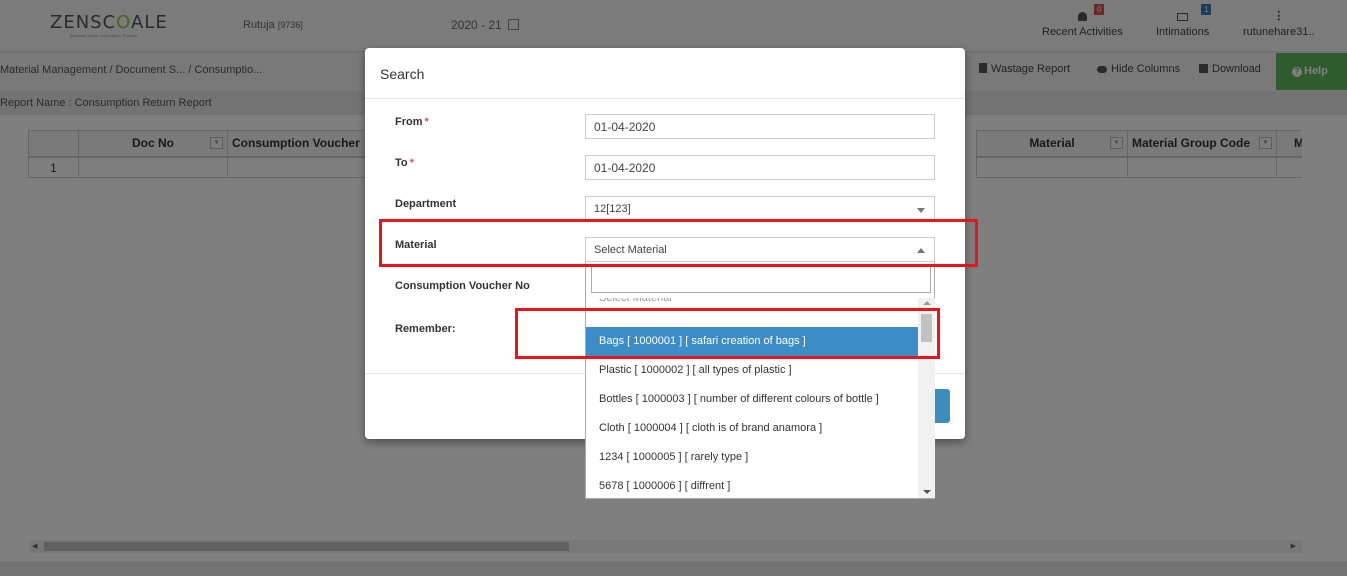 The image size is (1347, 576). What do you see at coordinates (927, 492) in the screenshot?
I see `scroll-down-icon` at bounding box center [927, 492].